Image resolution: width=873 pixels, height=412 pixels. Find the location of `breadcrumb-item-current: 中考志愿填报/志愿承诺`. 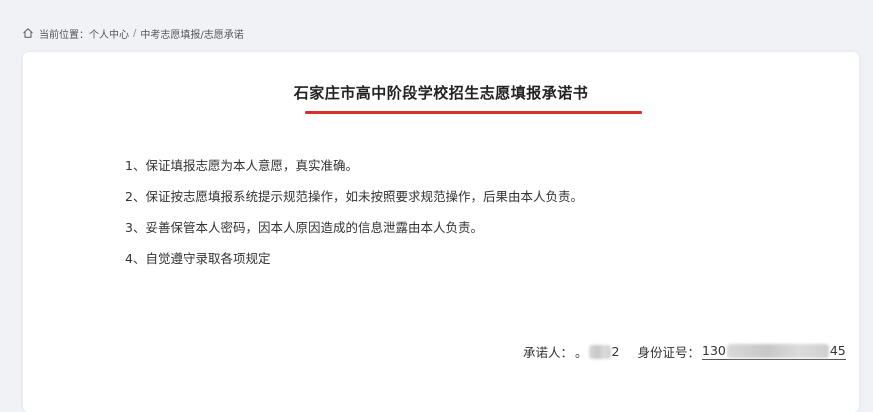

breadcrumb-item-current: 中考志愿填报/志愿承诺 is located at coordinates (192, 35).